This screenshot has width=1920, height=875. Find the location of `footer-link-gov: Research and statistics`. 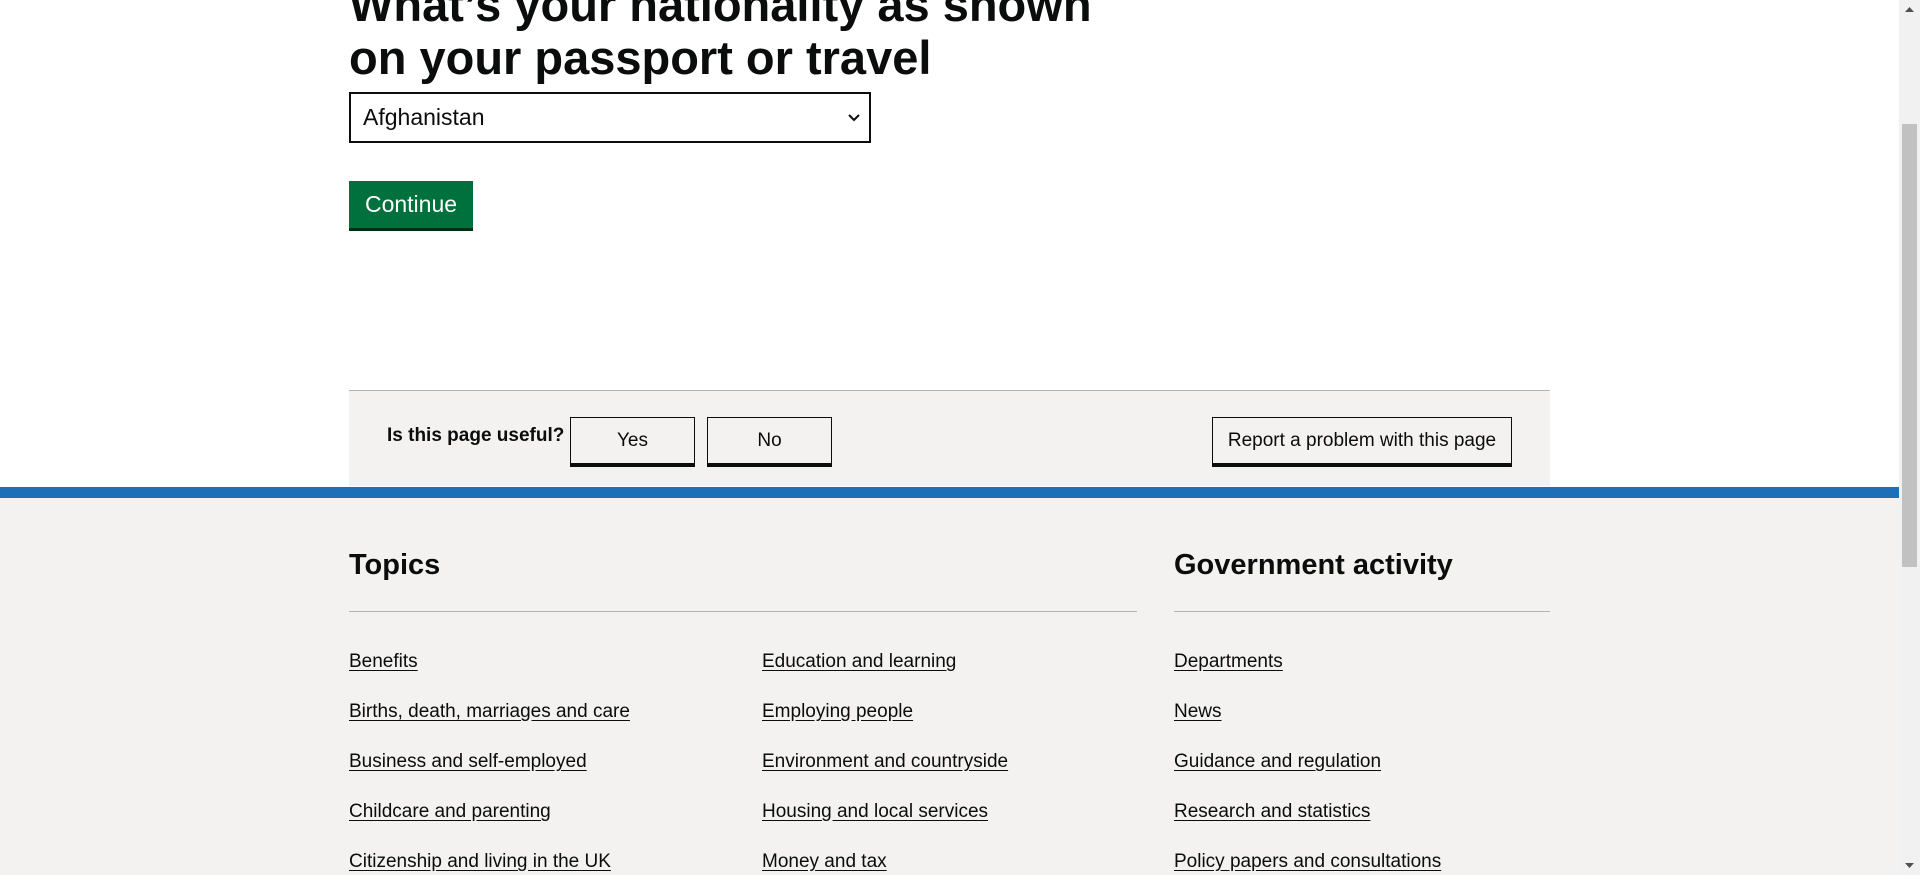

footer-link-gov: Research and statistics is located at coordinates (1272, 812).